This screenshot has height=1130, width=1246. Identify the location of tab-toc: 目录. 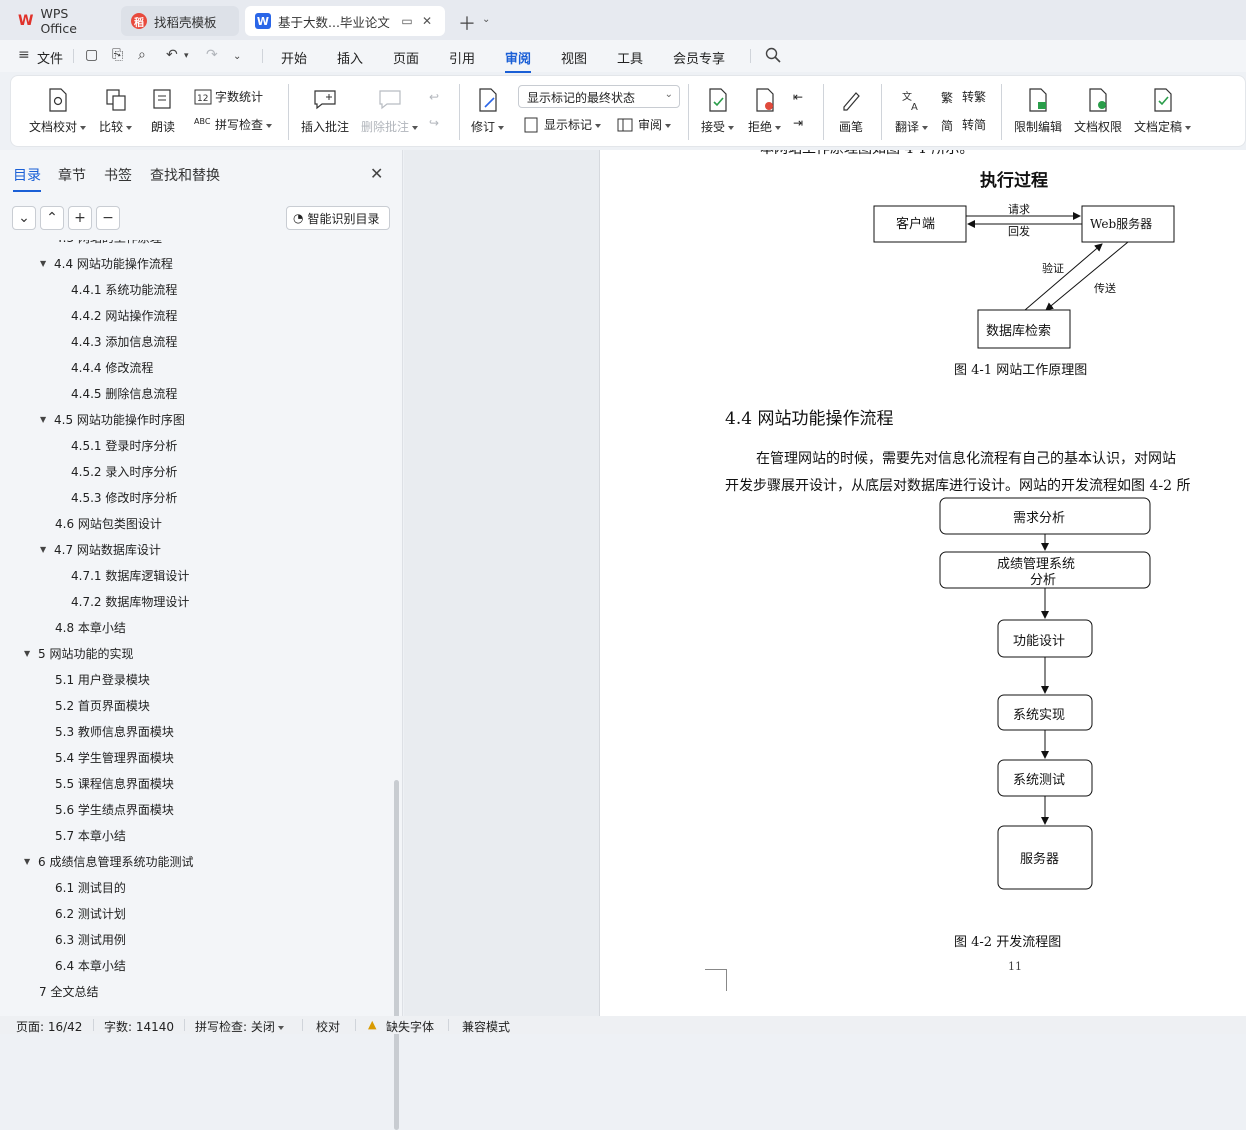
(27, 178).